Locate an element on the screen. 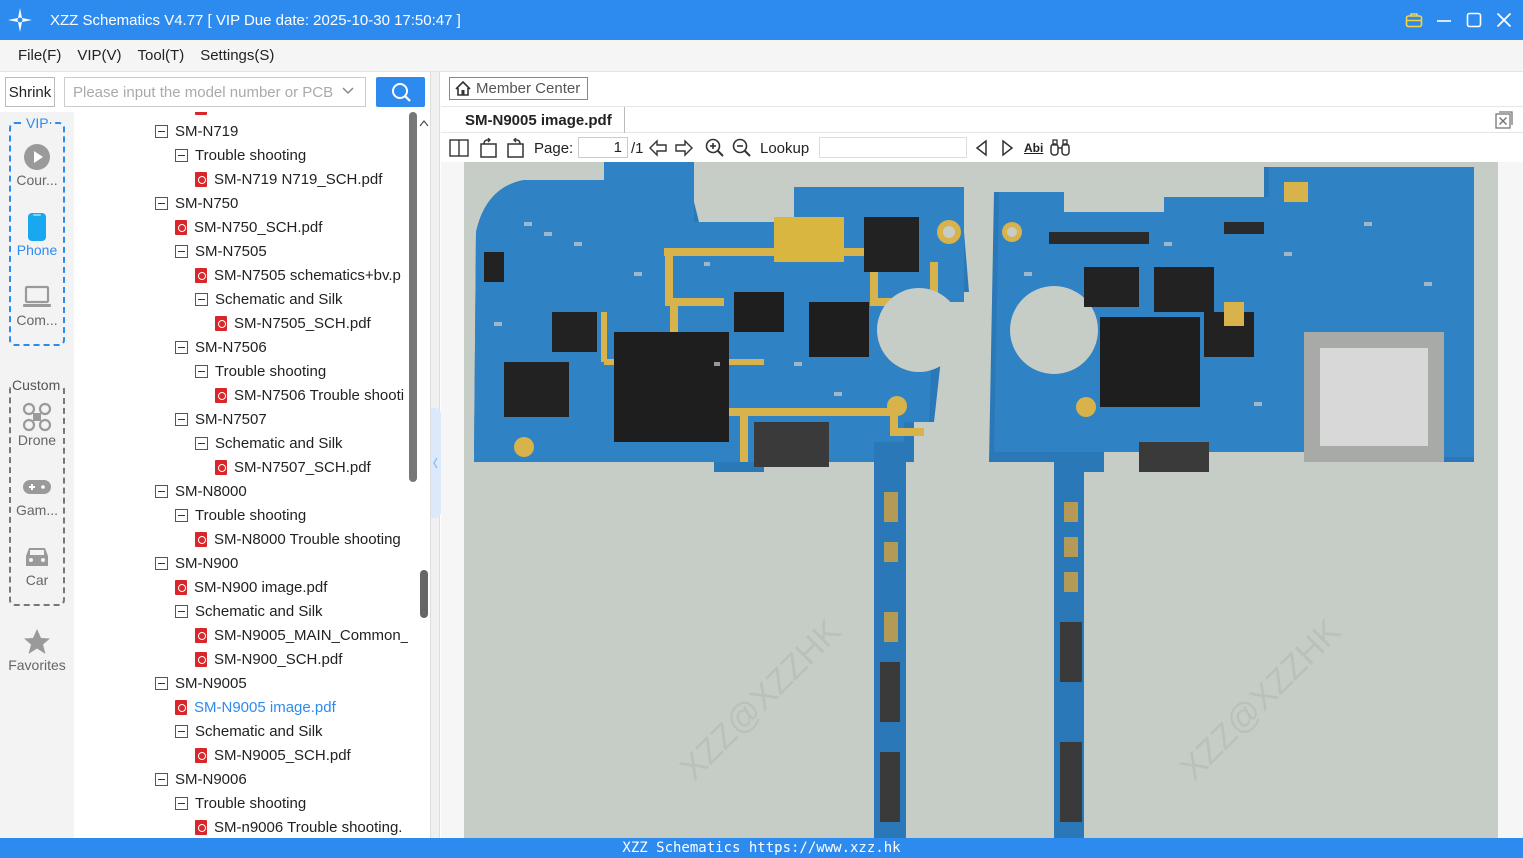 The height and width of the screenshot is (858, 1523). tree-file: SM-N7506 Trouble shooti is located at coordinates (309, 395).